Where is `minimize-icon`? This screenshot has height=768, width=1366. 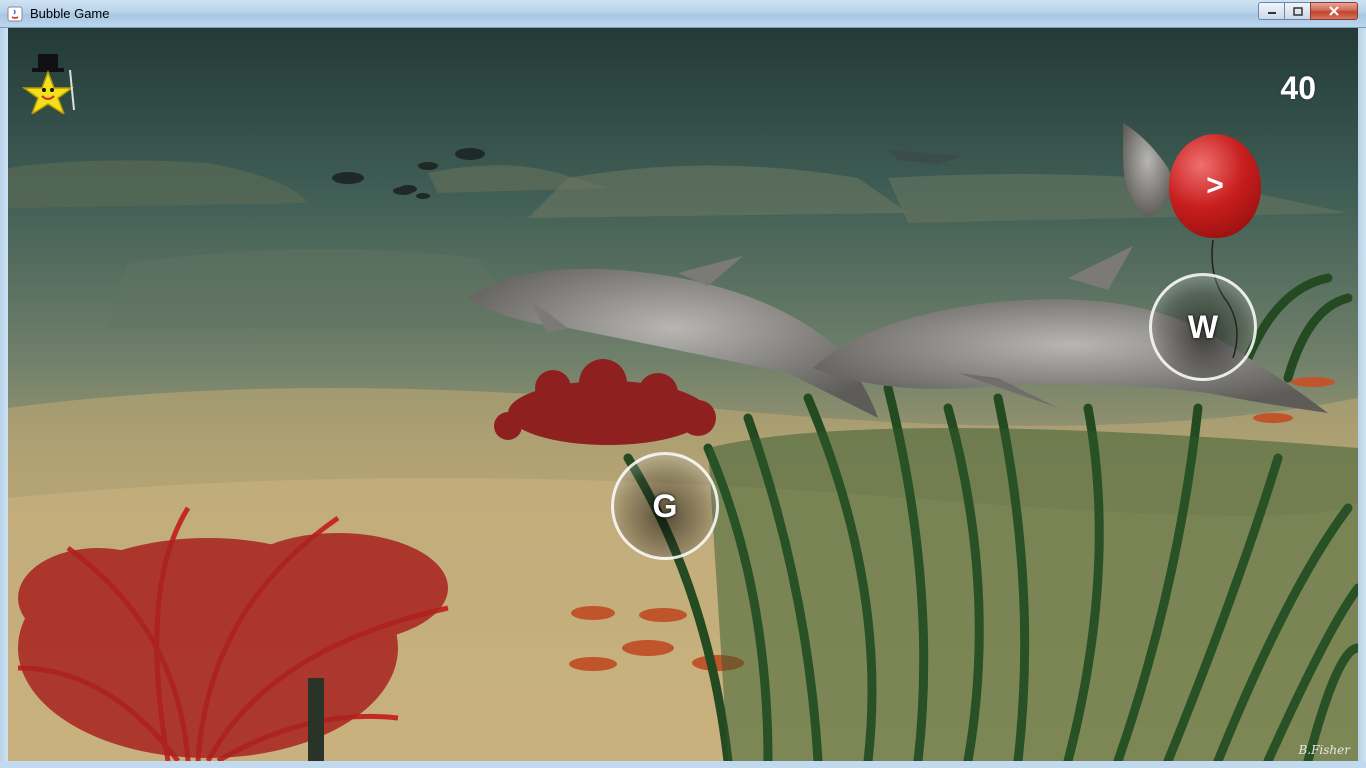 minimize-icon is located at coordinates (1271, 13).